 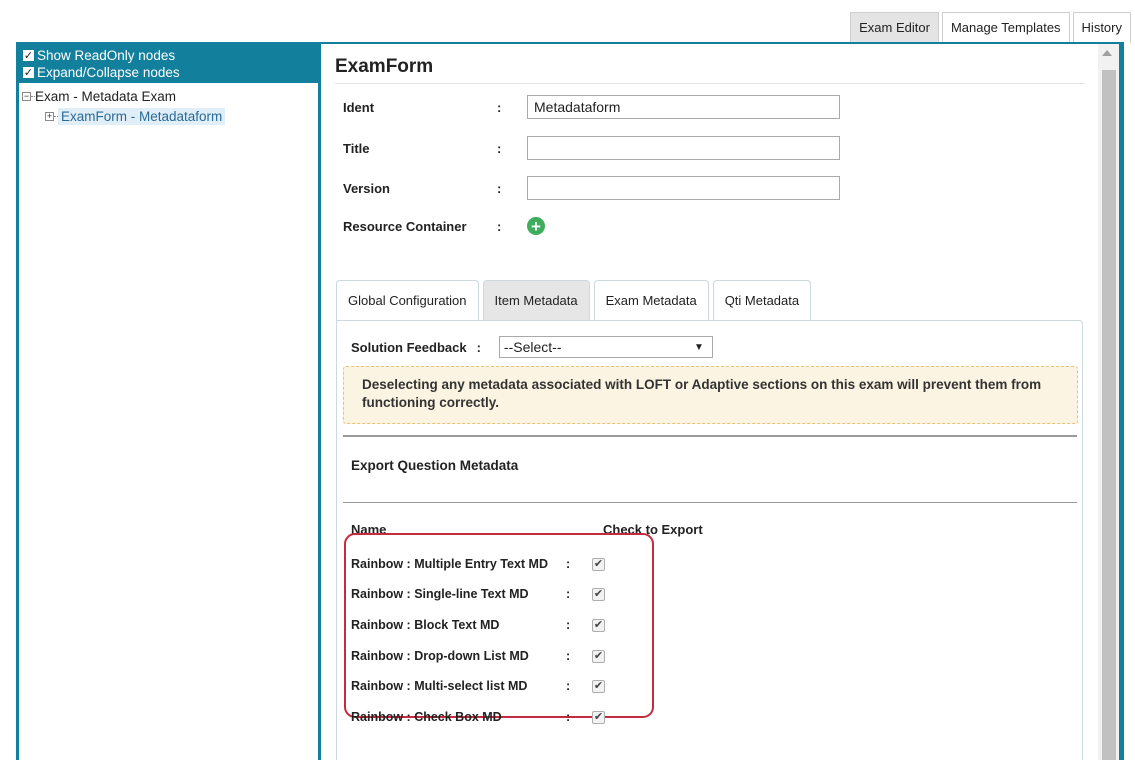 I want to click on tab-item-metadata: Item Metadata, so click(x=536, y=300).